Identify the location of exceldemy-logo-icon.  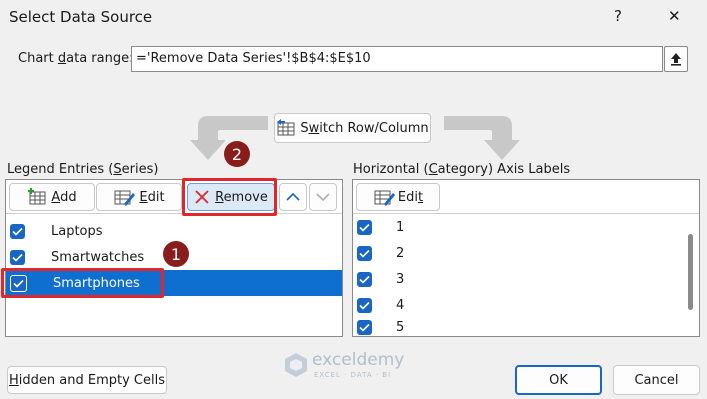
(296, 365).